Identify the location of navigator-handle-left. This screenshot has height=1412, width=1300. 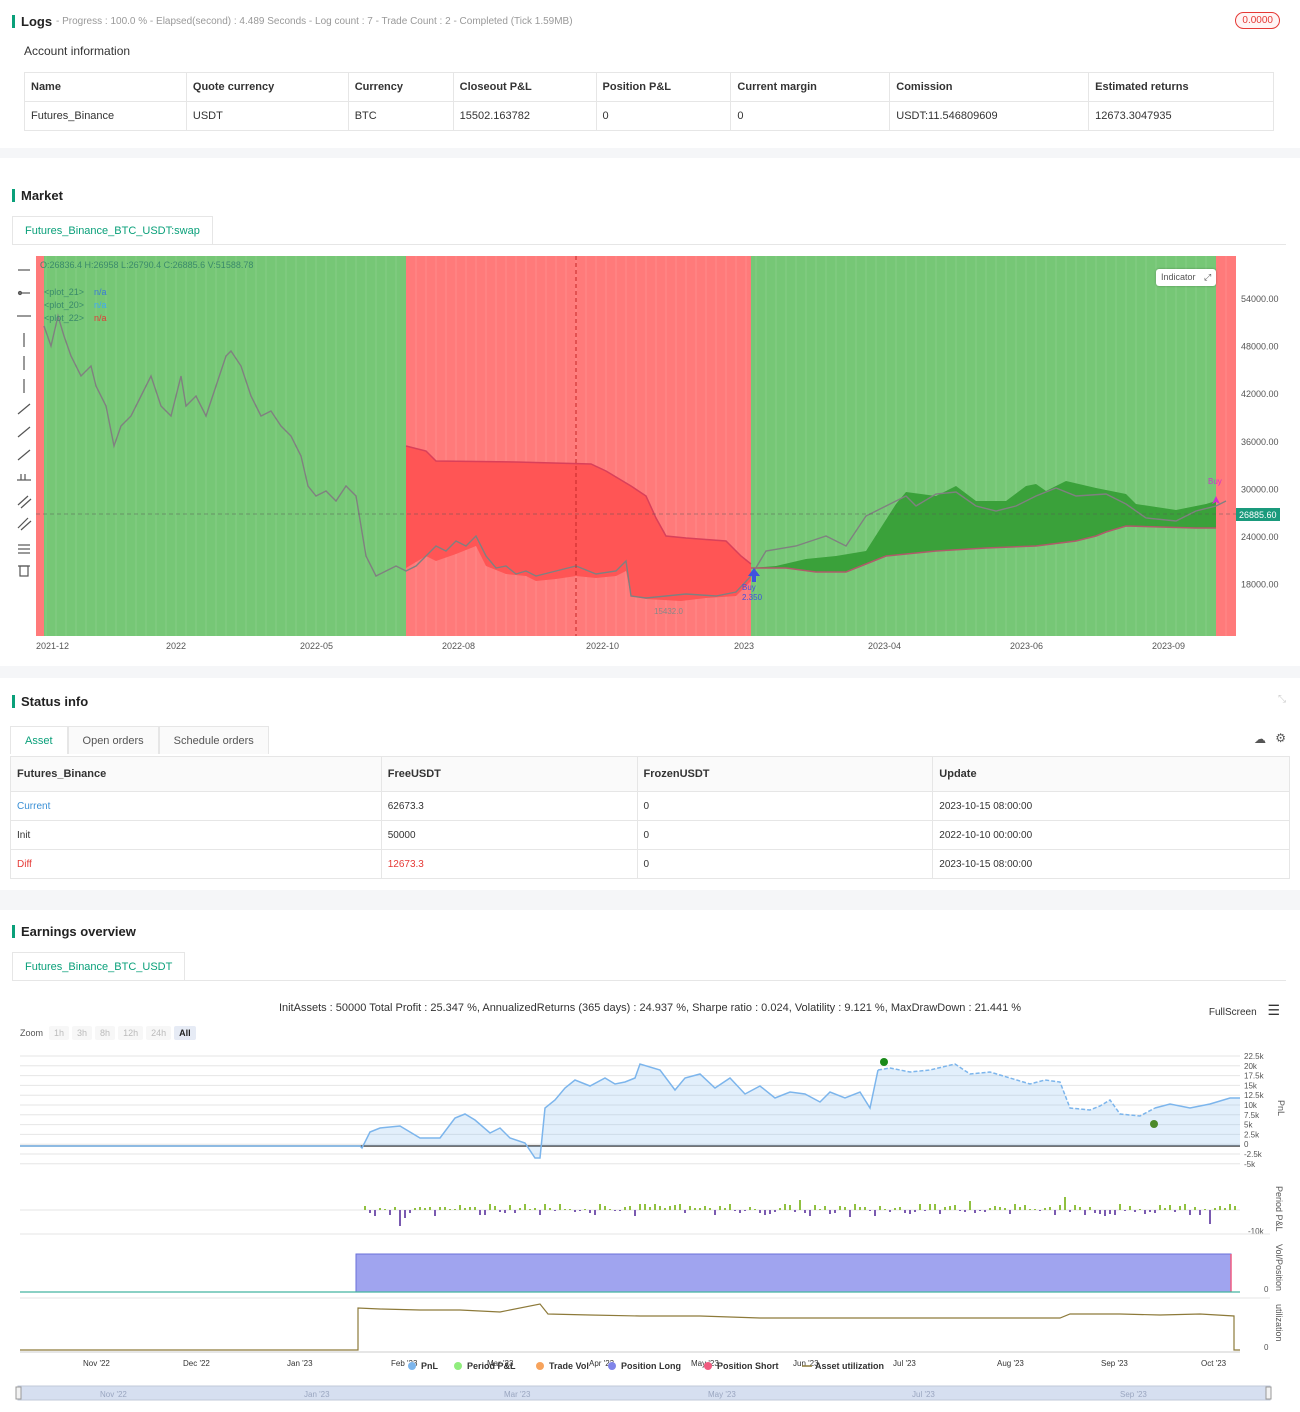
(18, 1393).